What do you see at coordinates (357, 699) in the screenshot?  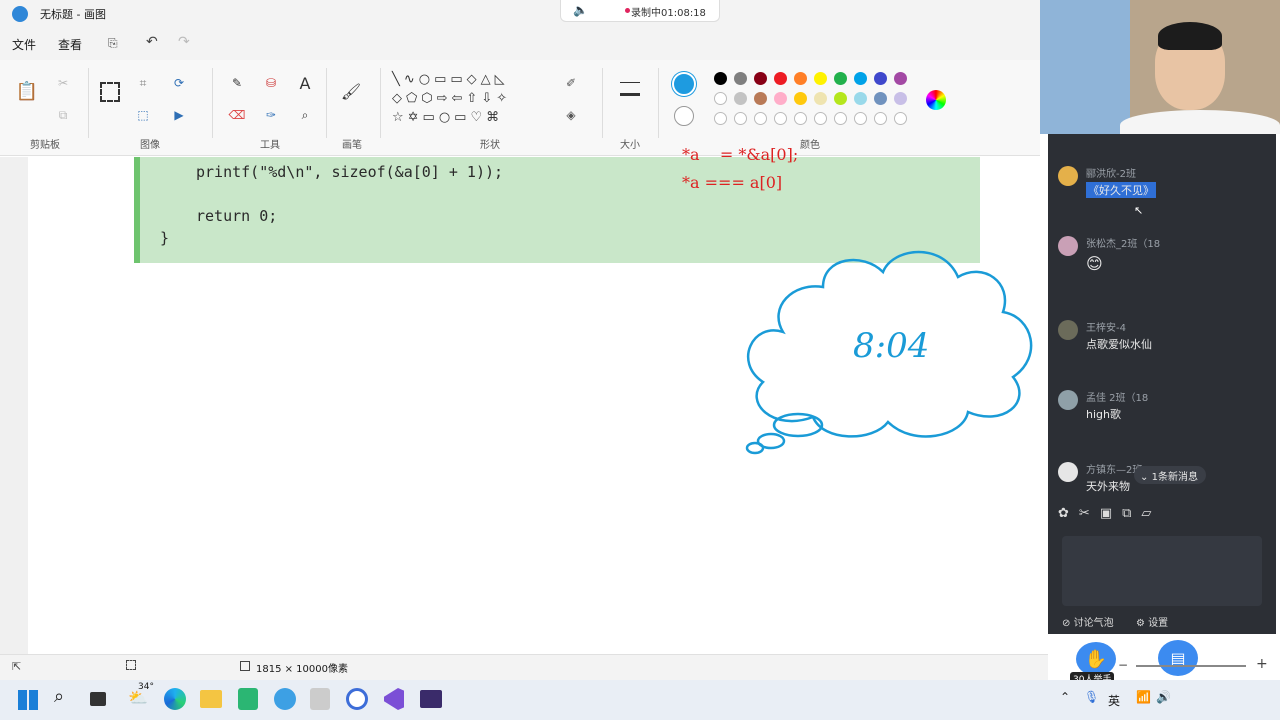 I see `recorder-taskbar-icon` at bounding box center [357, 699].